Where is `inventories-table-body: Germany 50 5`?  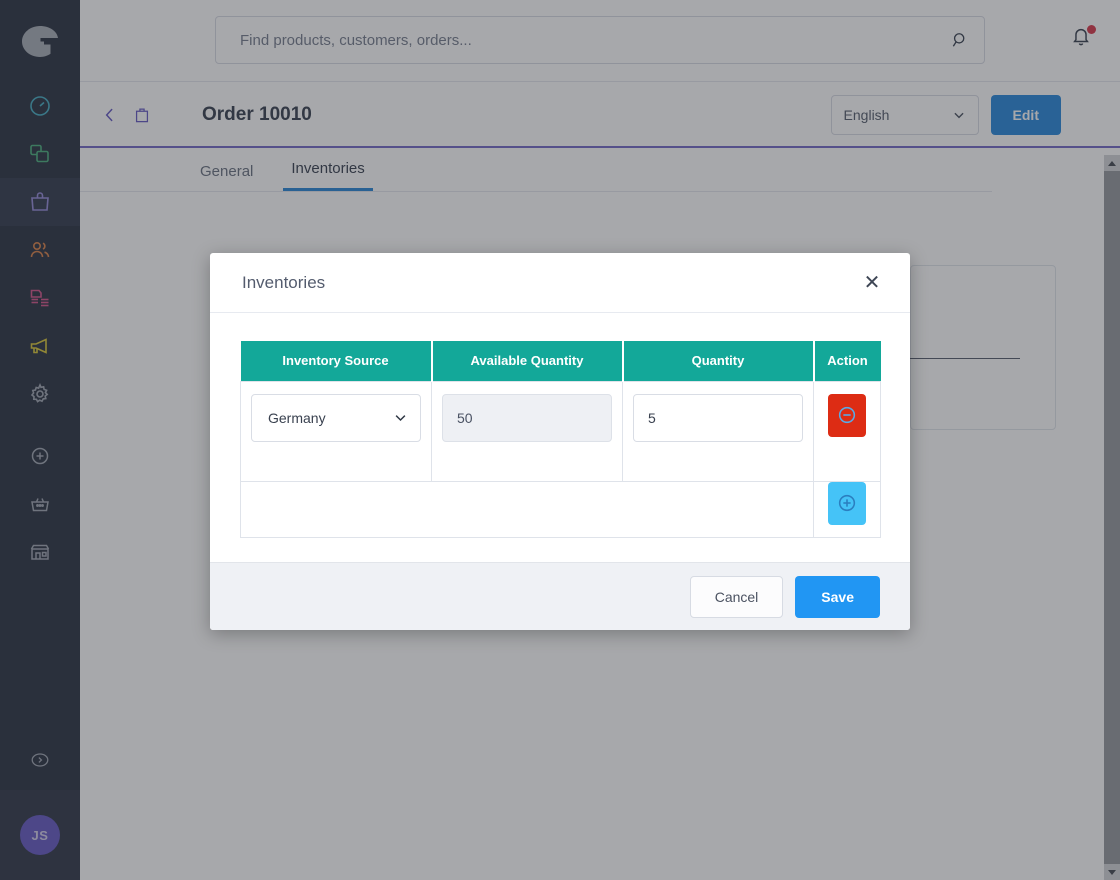 inventories-table-body: Germany 50 5 is located at coordinates (560, 459).